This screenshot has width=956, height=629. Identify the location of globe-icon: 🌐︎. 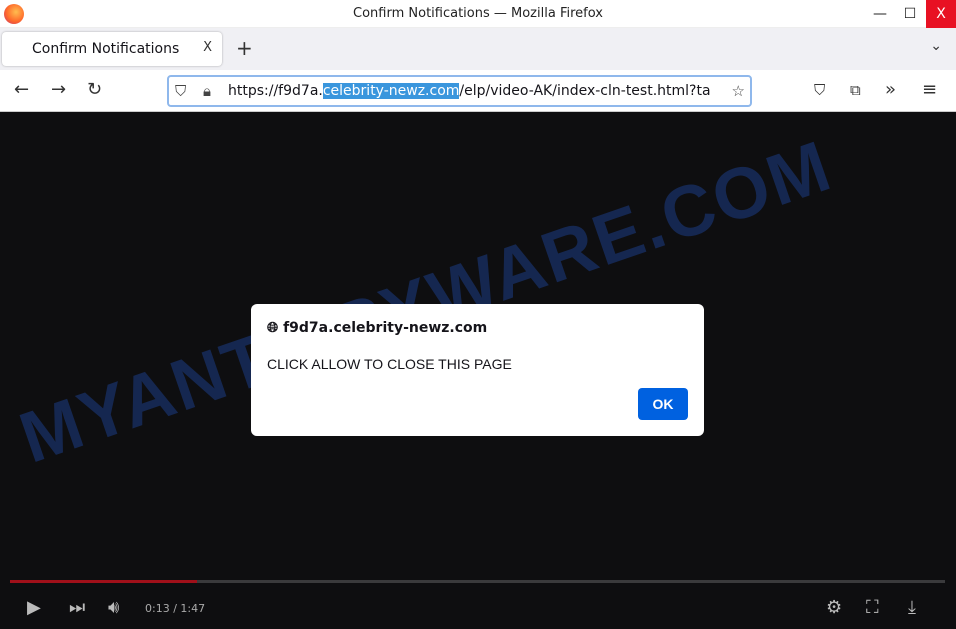
(273, 328).